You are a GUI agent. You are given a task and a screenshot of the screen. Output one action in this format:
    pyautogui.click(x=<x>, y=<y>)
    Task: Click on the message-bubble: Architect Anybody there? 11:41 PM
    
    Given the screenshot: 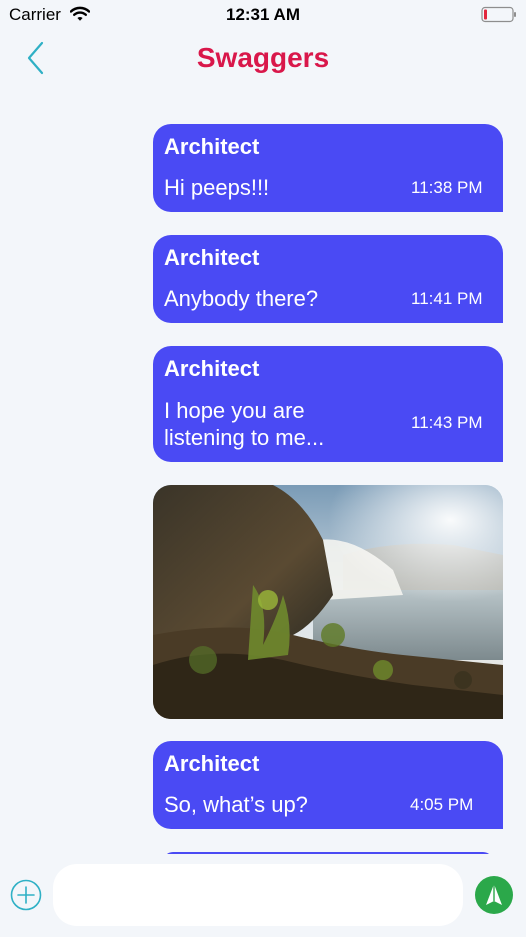 What is the action you would take?
    pyautogui.click(x=328, y=279)
    